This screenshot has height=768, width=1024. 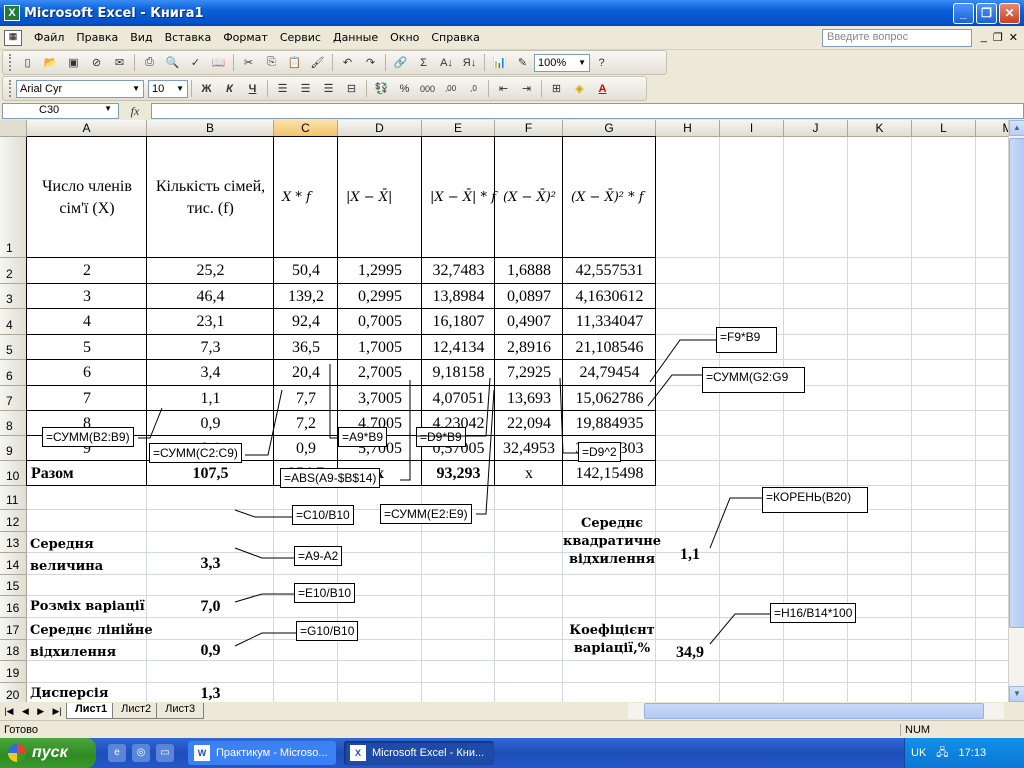 What do you see at coordinates (210, 296) in the screenshot?
I see `data-cell: 46,4` at bounding box center [210, 296].